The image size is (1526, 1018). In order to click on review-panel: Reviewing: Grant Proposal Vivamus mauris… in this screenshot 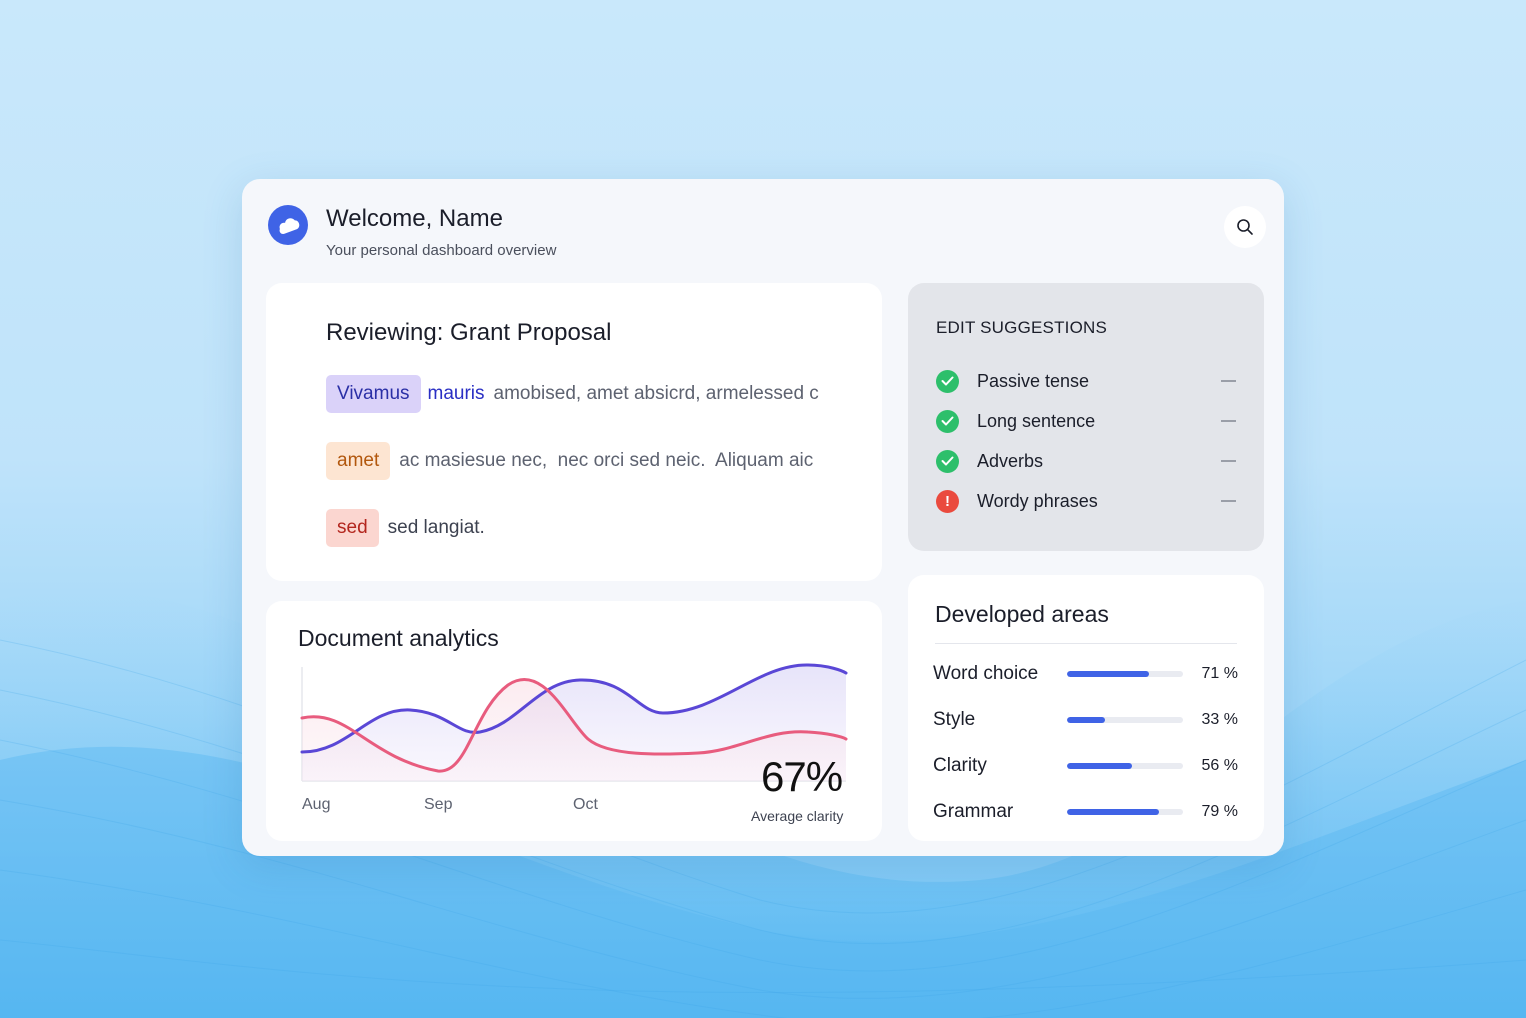, I will do `click(574, 432)`.